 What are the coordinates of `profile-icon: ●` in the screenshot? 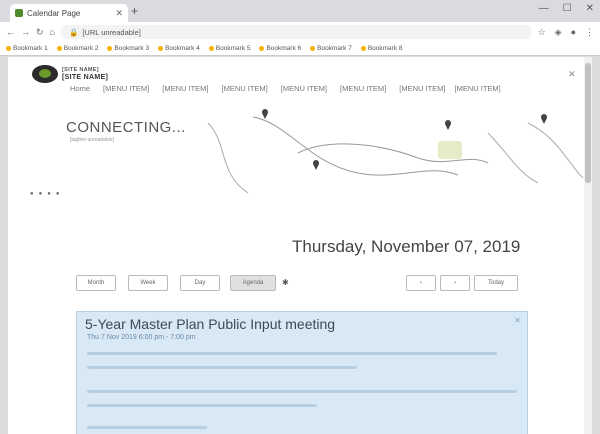 It's located at (573, 32).